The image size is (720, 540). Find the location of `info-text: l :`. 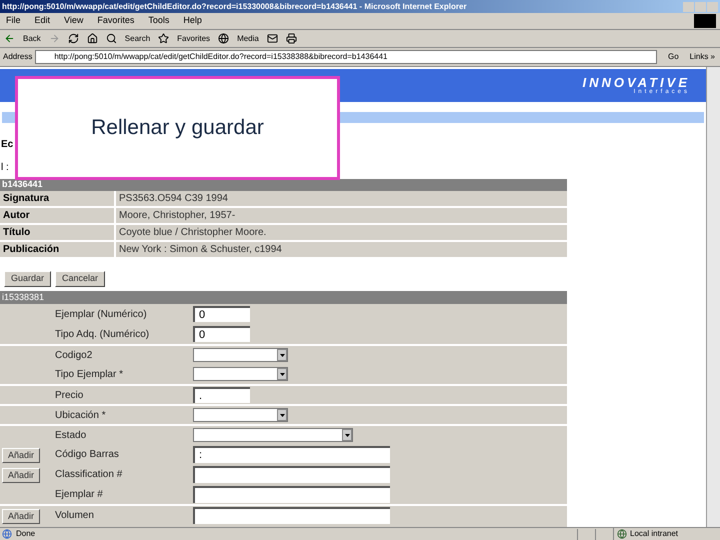

info-text: l : is located at coordinates (5, 168).